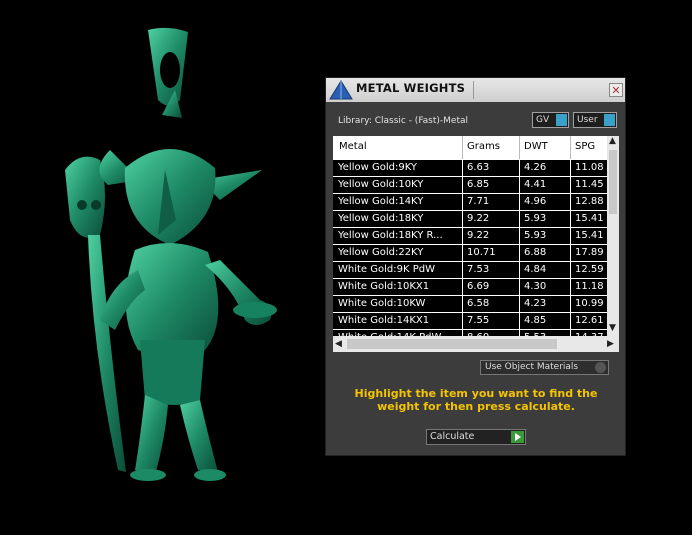  I want to click on metal-cell: White Gold:10KX1, so click(384, 286).